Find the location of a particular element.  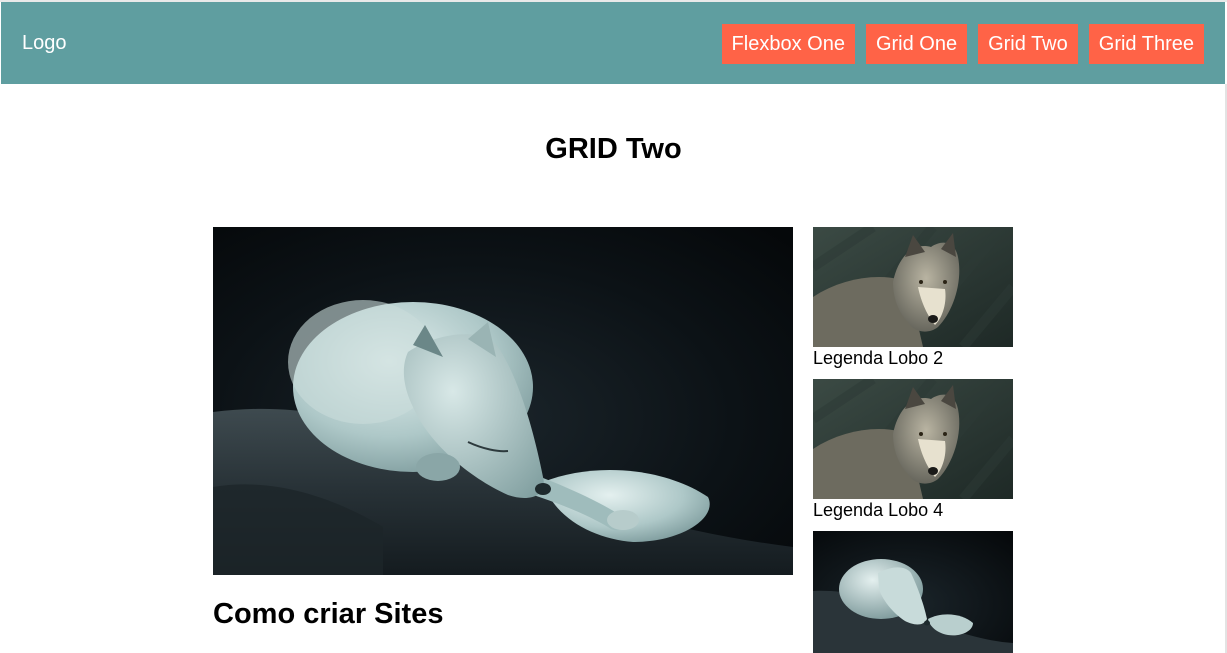

caption-wolf-4: Legenda Lobo 4 is located at coordinates (878, 510).